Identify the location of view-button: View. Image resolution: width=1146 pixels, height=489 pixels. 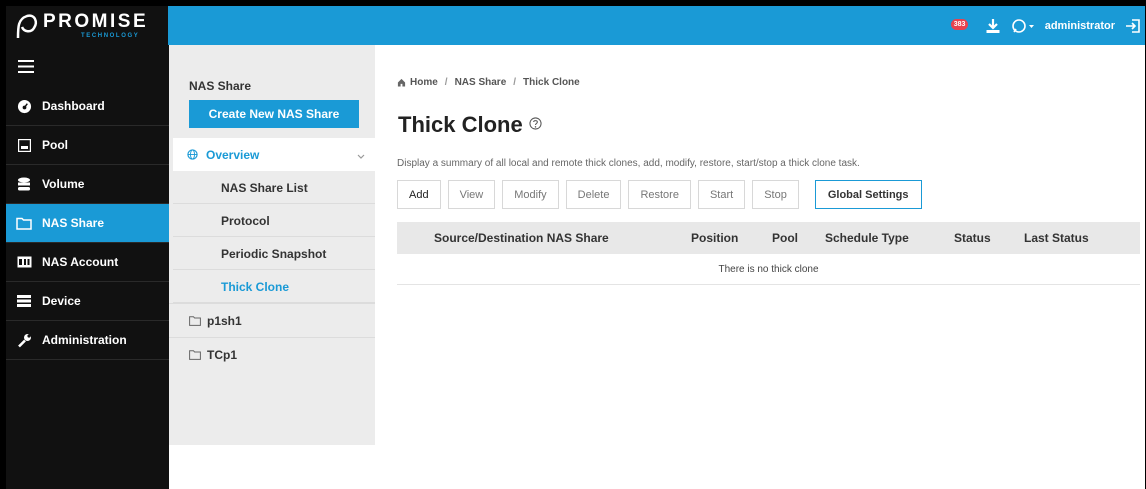
(471, 194).